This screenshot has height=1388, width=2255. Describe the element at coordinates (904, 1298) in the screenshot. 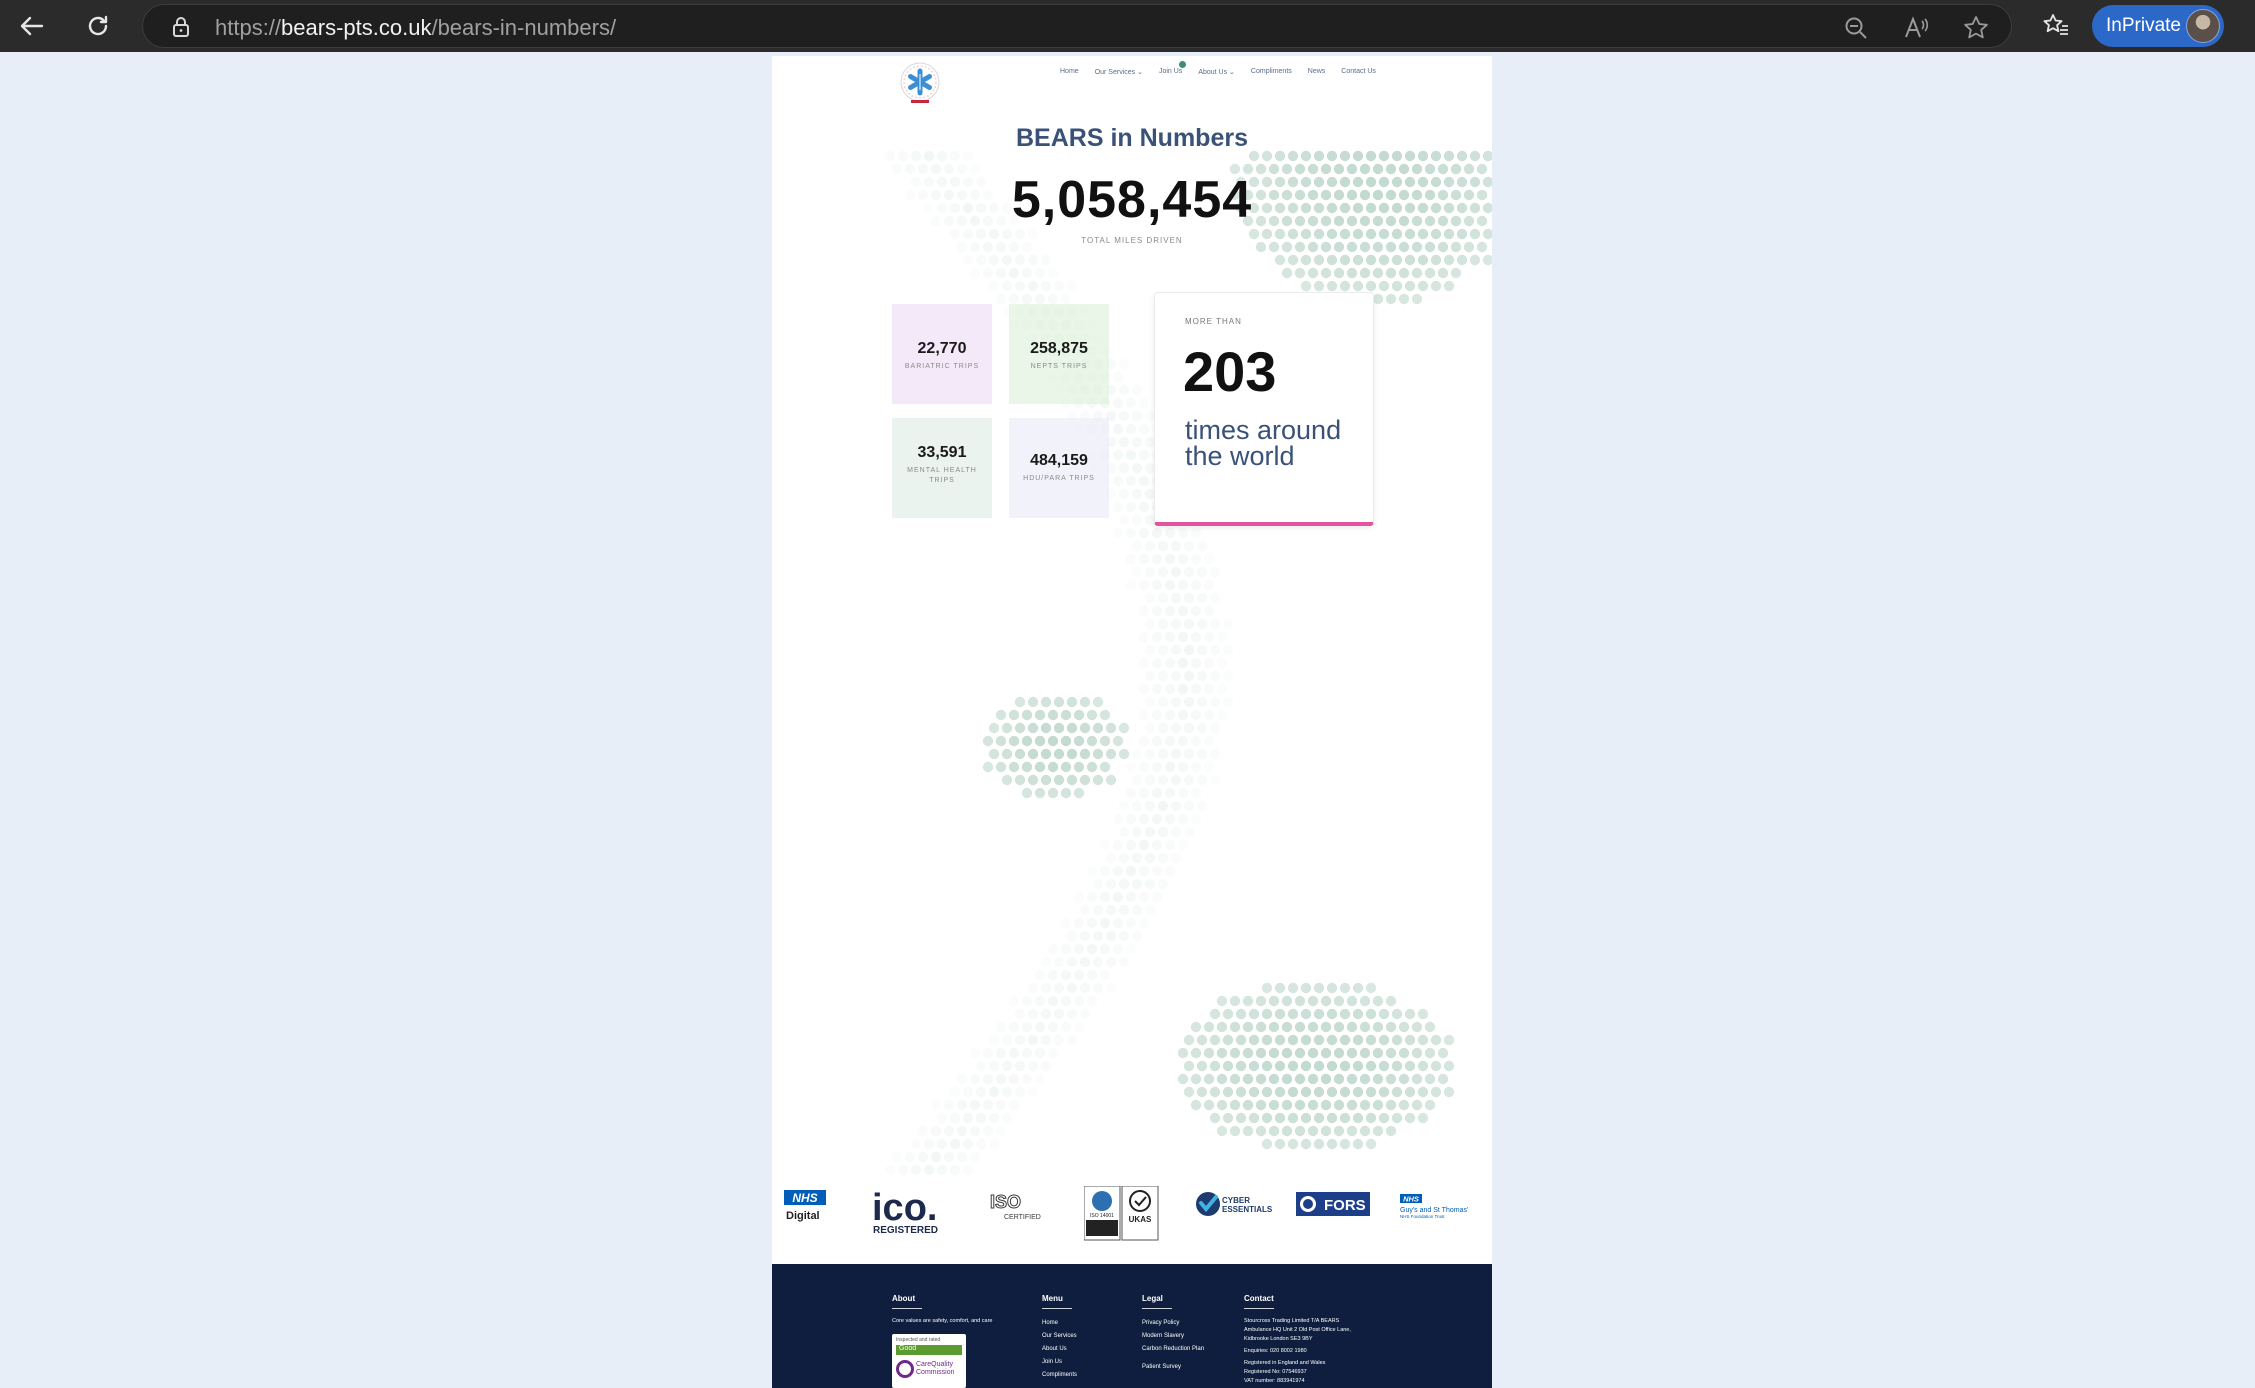

I see `footer-about-heading: About` at that location.